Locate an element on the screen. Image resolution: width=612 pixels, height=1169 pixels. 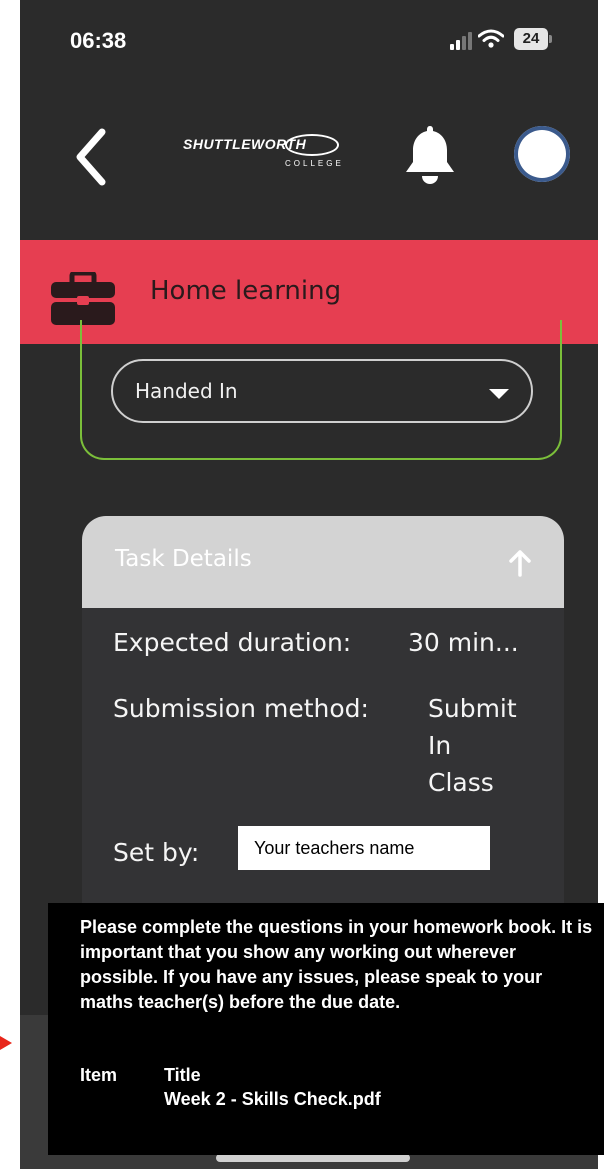
status-dropdown-value: Handed In is located at coordinates (186, 391).